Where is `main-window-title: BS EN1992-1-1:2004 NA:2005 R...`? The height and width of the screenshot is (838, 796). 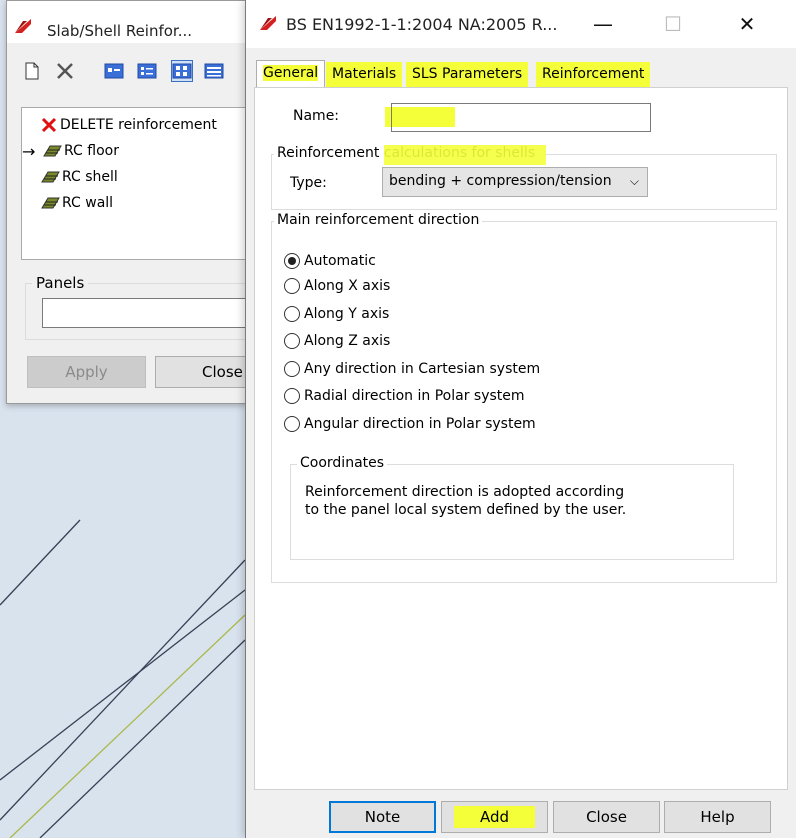
main-window-title: BS EN1992-1-1:2004 NA:2005 R... is located at coordinates (422, 24).